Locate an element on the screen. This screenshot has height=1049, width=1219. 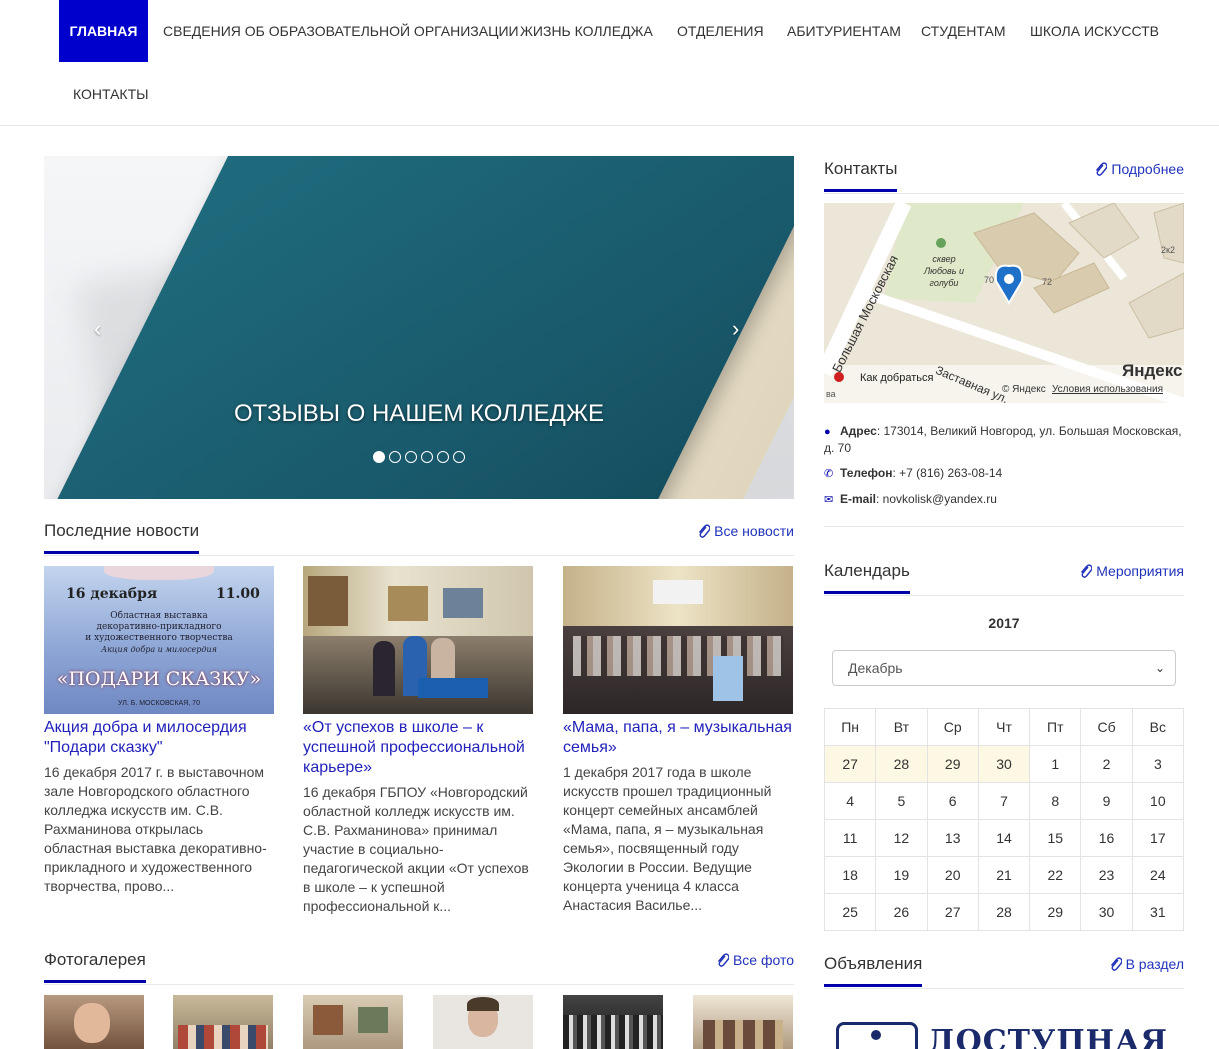
calendar-section-title: Календарь is located at coordinates (867, 577).